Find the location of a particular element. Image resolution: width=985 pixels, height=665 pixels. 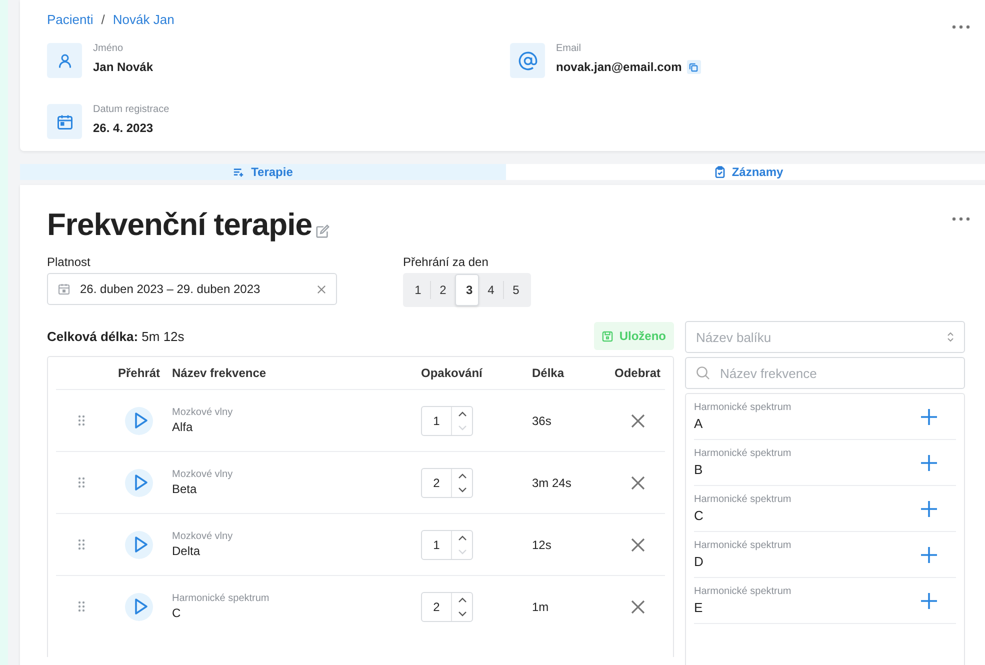

frequency-name: Delta is located at coordinates (187, 551).